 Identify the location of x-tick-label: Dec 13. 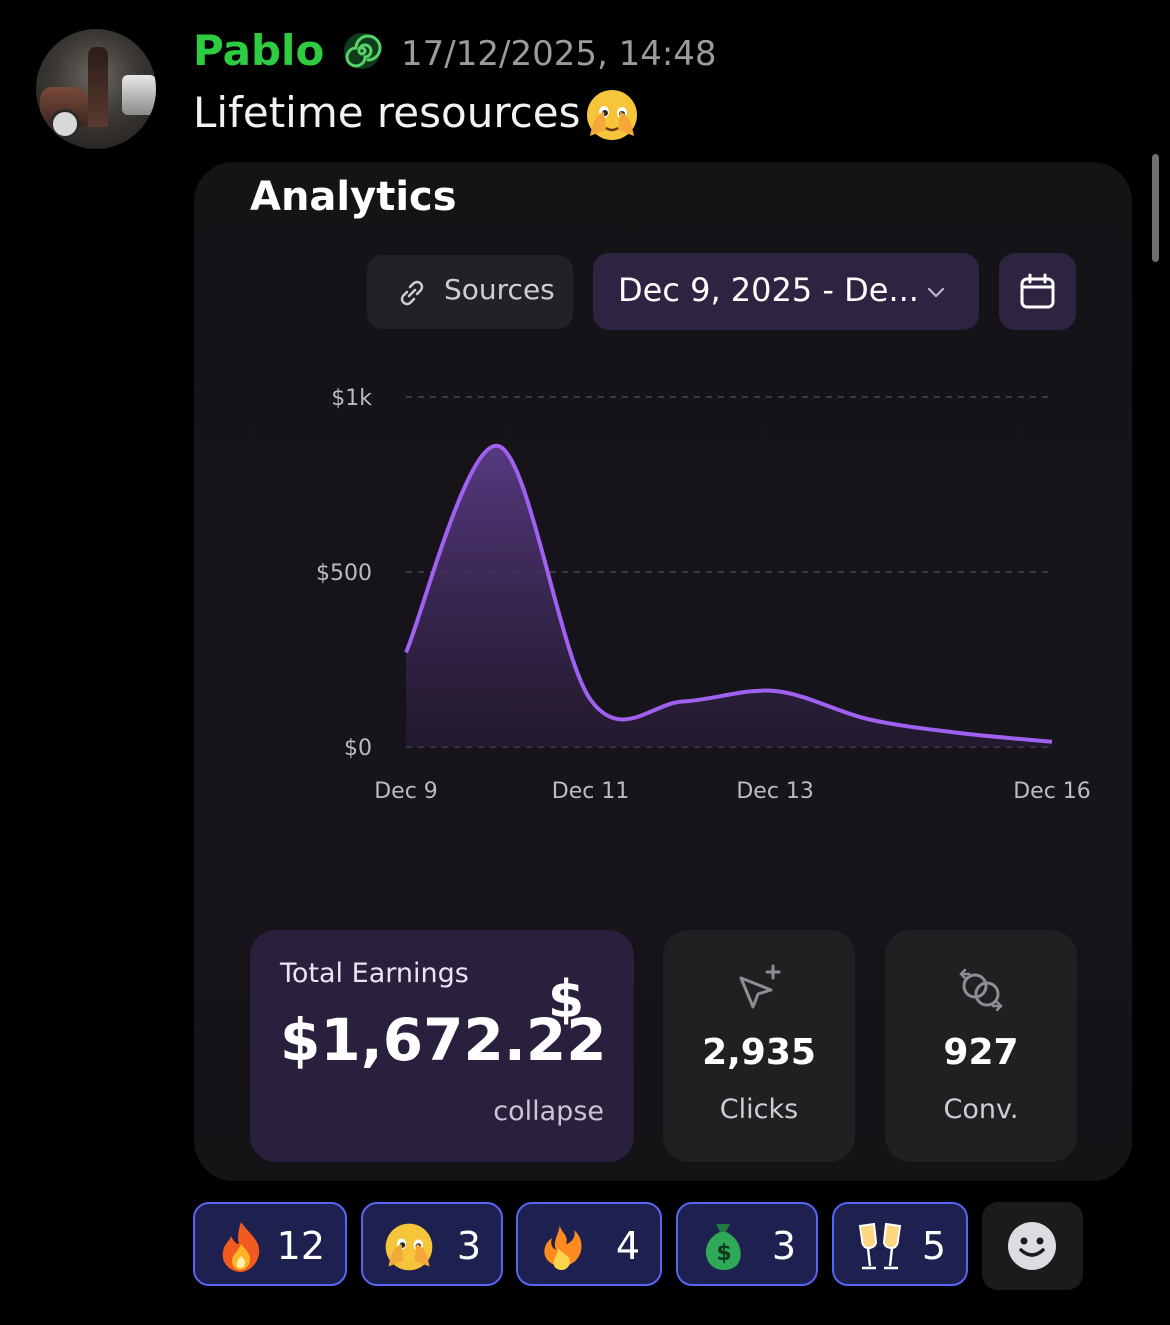
(775, 791).